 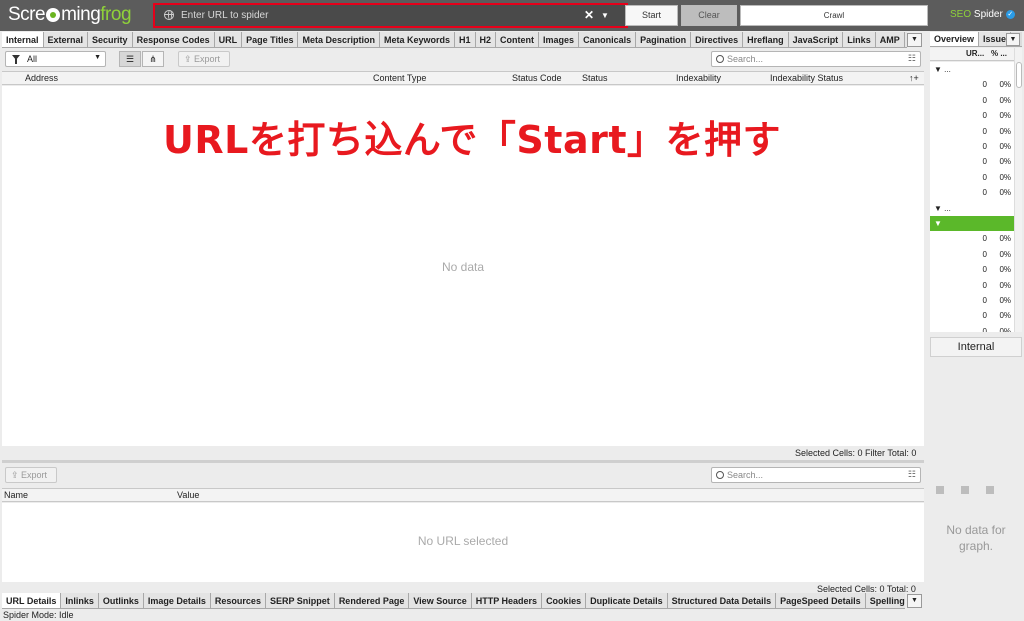 I want to click on main-tab: Meta Description, so click(x=339, y=39).